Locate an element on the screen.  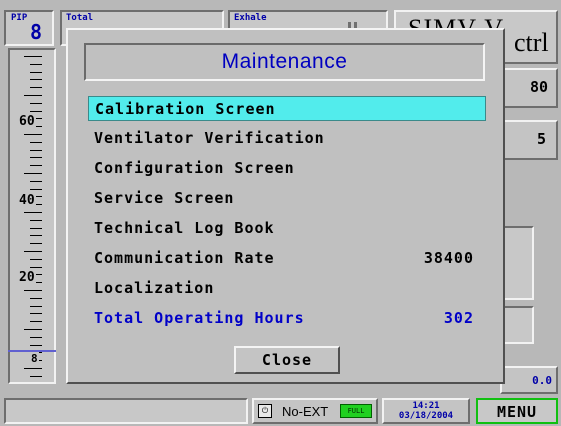
right-bottom-value: 0.0 is located at coordinates (542, 380).